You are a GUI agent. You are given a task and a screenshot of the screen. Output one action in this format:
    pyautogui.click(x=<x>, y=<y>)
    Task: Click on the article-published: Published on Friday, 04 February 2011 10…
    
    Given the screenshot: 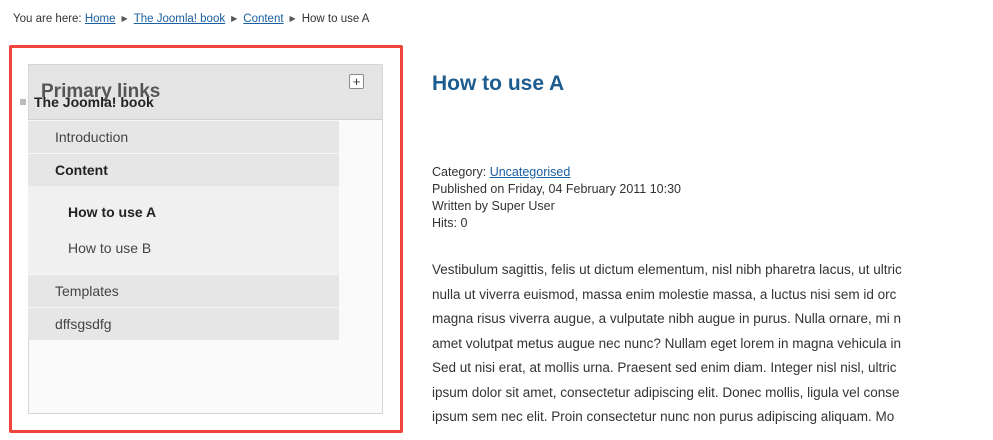 What is the action you would take?
    pyautogui.click(x=556, y=189)
    